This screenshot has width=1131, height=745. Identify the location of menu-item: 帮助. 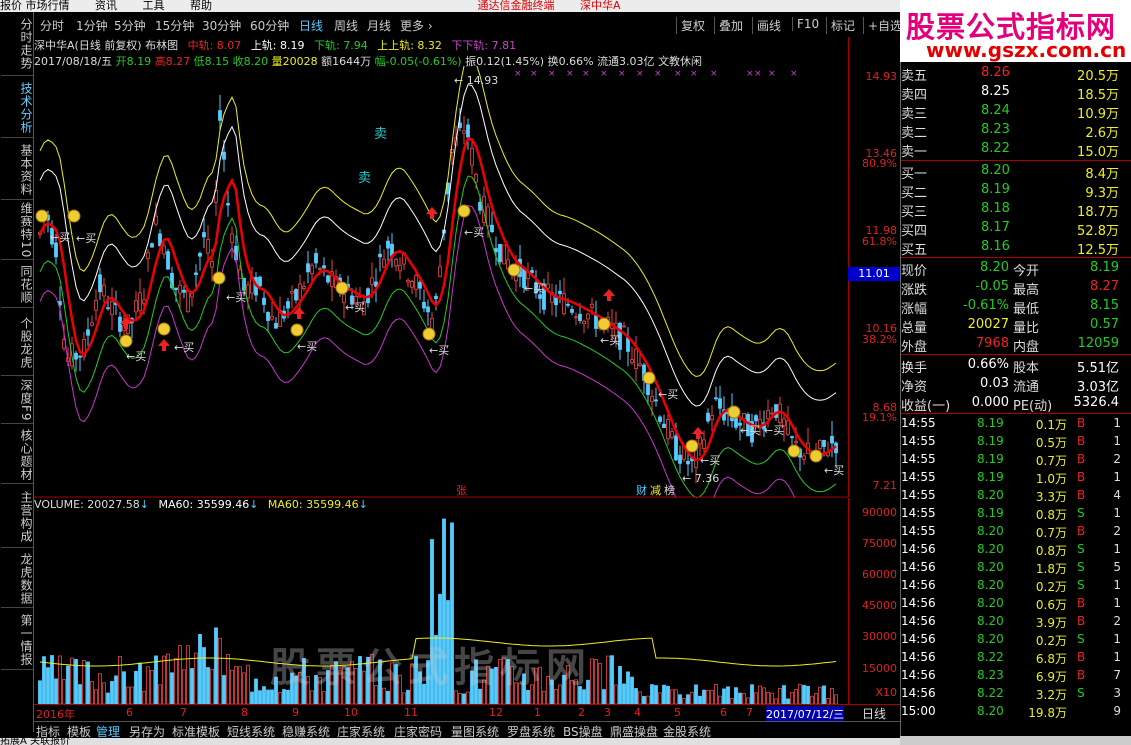
(201, 6).